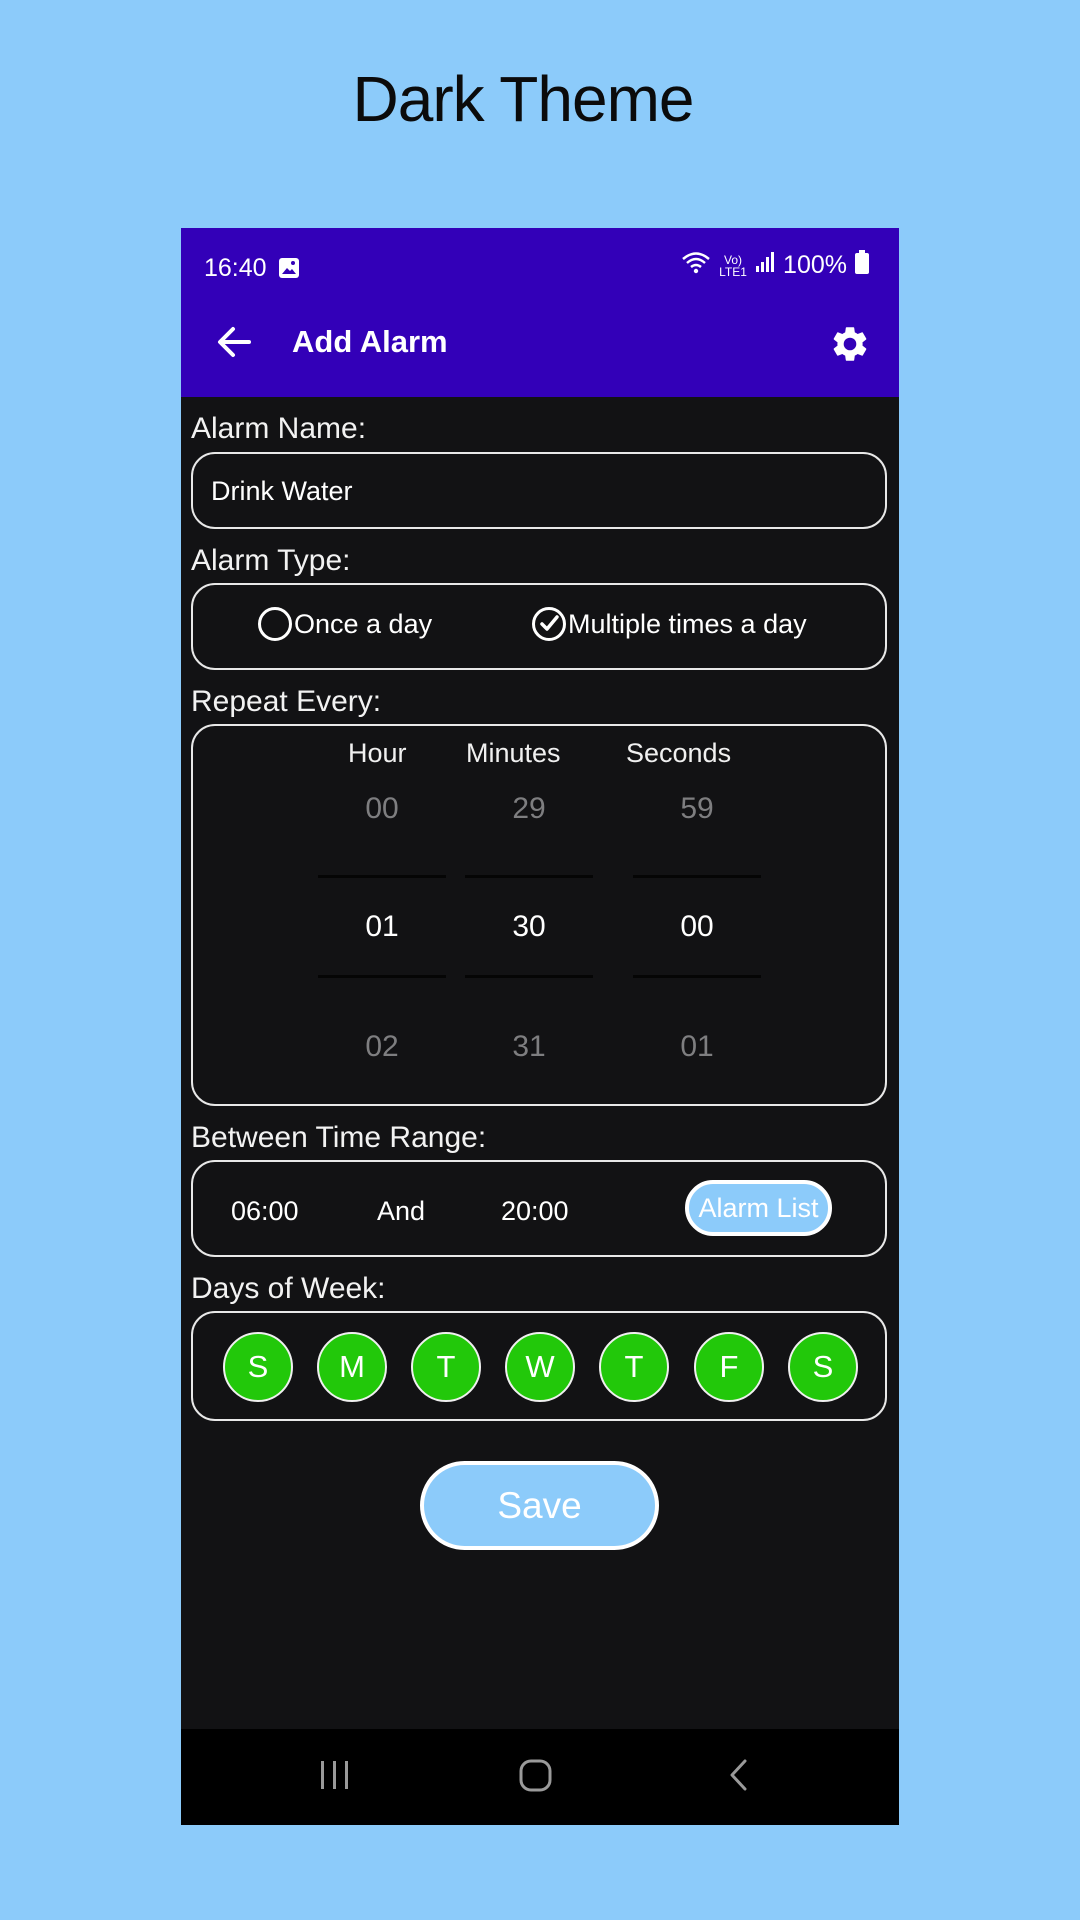 This screenshot has width=1080, height=1920. I want to click on banner-title: Dark Theme, so click(523, 99).